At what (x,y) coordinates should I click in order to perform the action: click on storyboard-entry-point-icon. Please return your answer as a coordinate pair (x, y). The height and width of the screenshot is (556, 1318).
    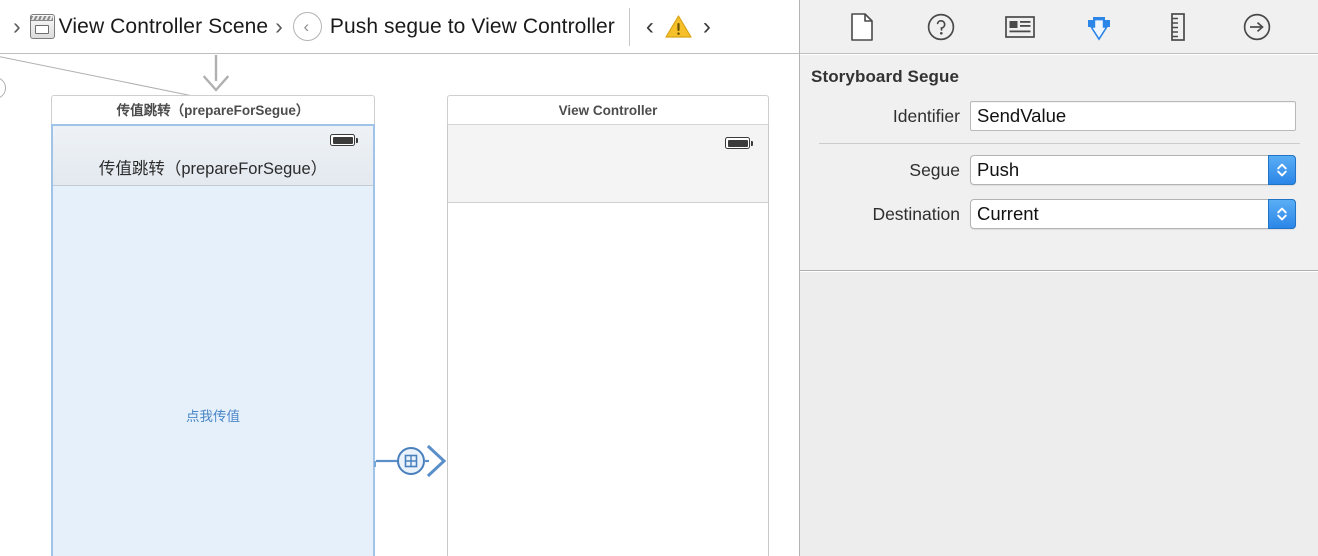
    Looking at the image, I should click on (3, 88).